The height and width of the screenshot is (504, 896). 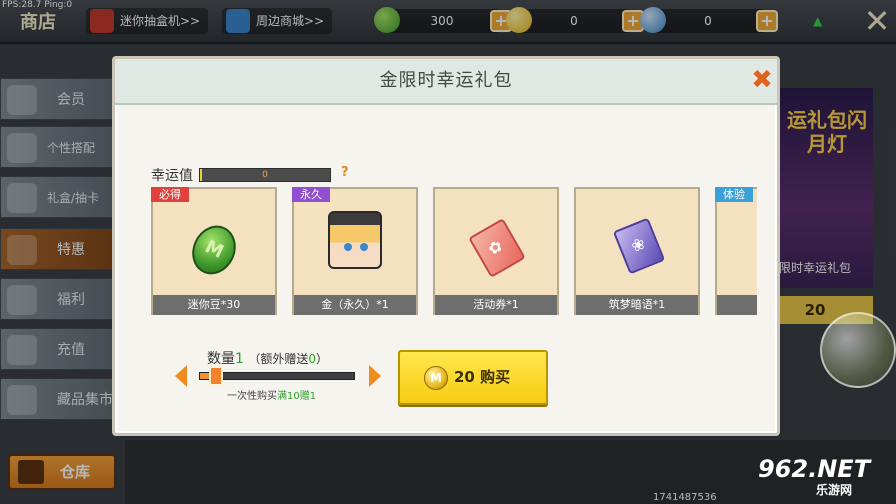 I want to click on quantity-text: 数量, so click(x=221, y=359).